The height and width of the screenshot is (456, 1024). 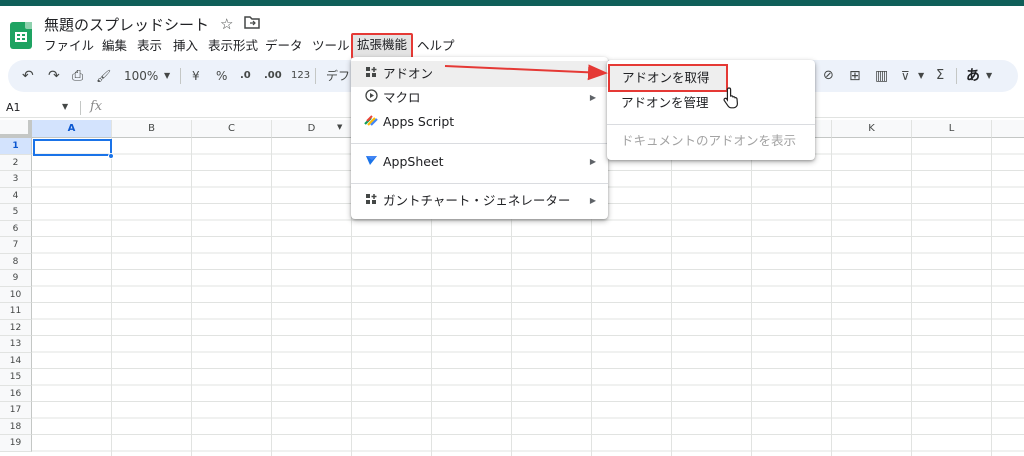 I want to click on row-header-9: 9, so click(x=16, y=278).